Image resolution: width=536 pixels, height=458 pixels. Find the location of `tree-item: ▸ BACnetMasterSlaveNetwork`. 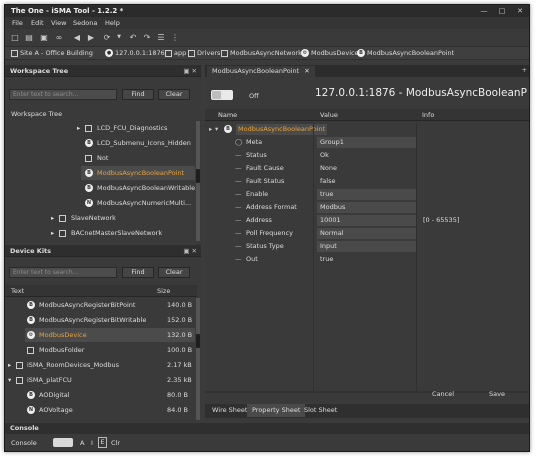

tree-item: ▸ BACnetMasterSlaveNetwork is located at coordinates (100, 233).